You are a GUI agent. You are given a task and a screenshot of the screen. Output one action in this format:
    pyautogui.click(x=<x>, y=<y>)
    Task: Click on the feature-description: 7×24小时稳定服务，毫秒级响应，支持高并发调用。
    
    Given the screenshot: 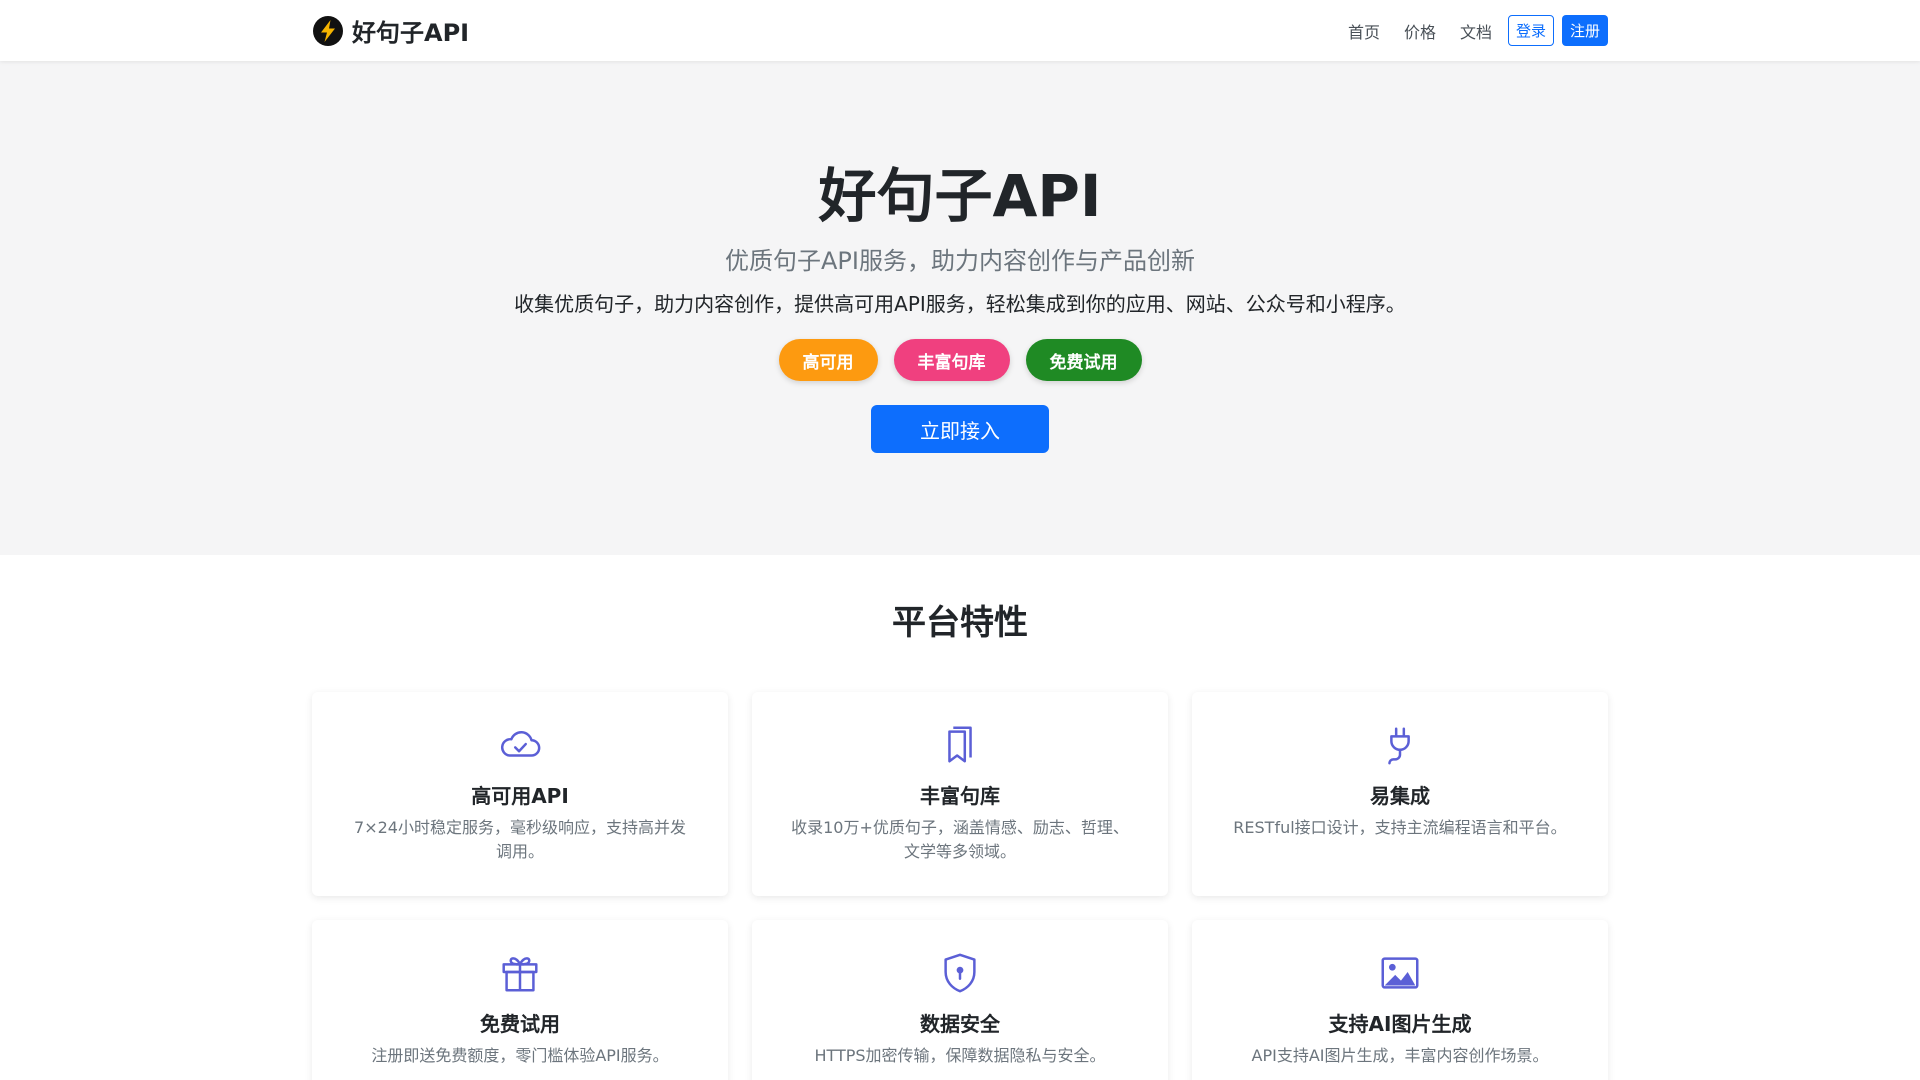 What is the action you would take?
    pyautogui.click(x=520, y=839)
    